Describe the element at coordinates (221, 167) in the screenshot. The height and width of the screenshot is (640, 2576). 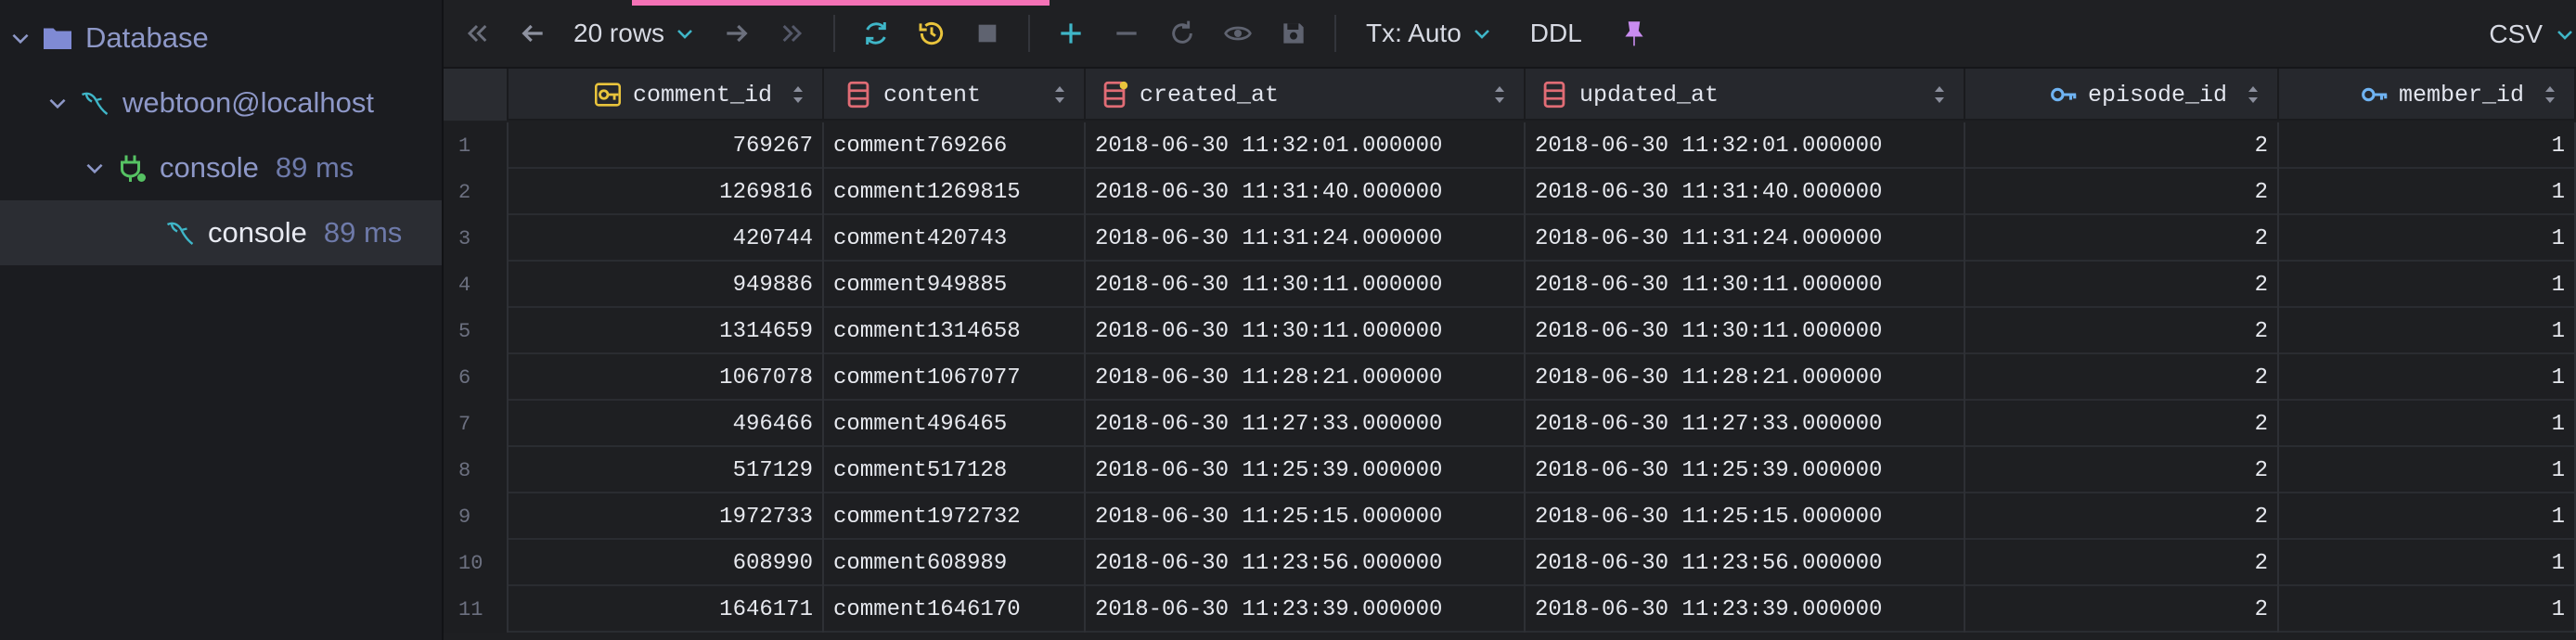
I see `tree-node-console-session: console 89 ms` at that location.